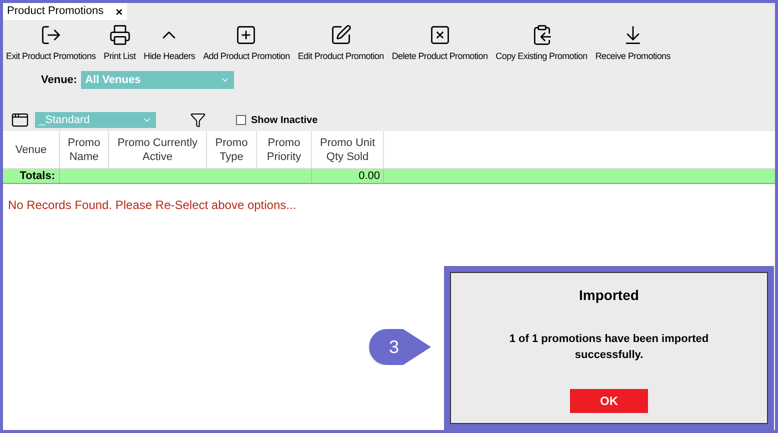 The image size is (778, 433). I want to click on column-header: Promo Type, so click(232, 149).